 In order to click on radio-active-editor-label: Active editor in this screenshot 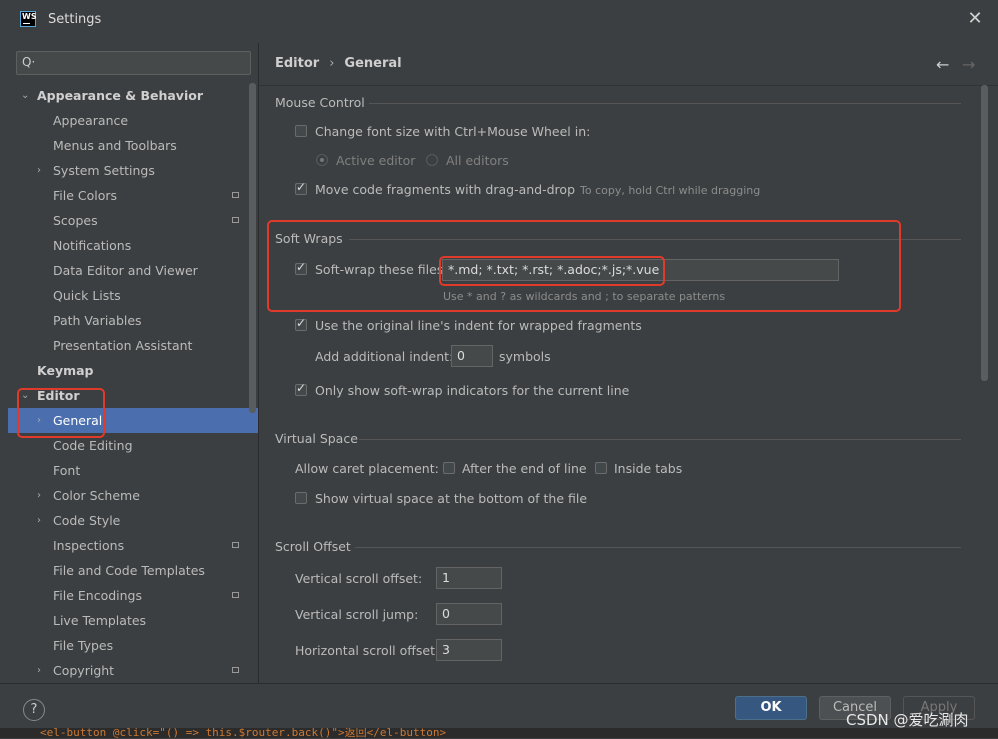, I will do `click(376, 160)`.